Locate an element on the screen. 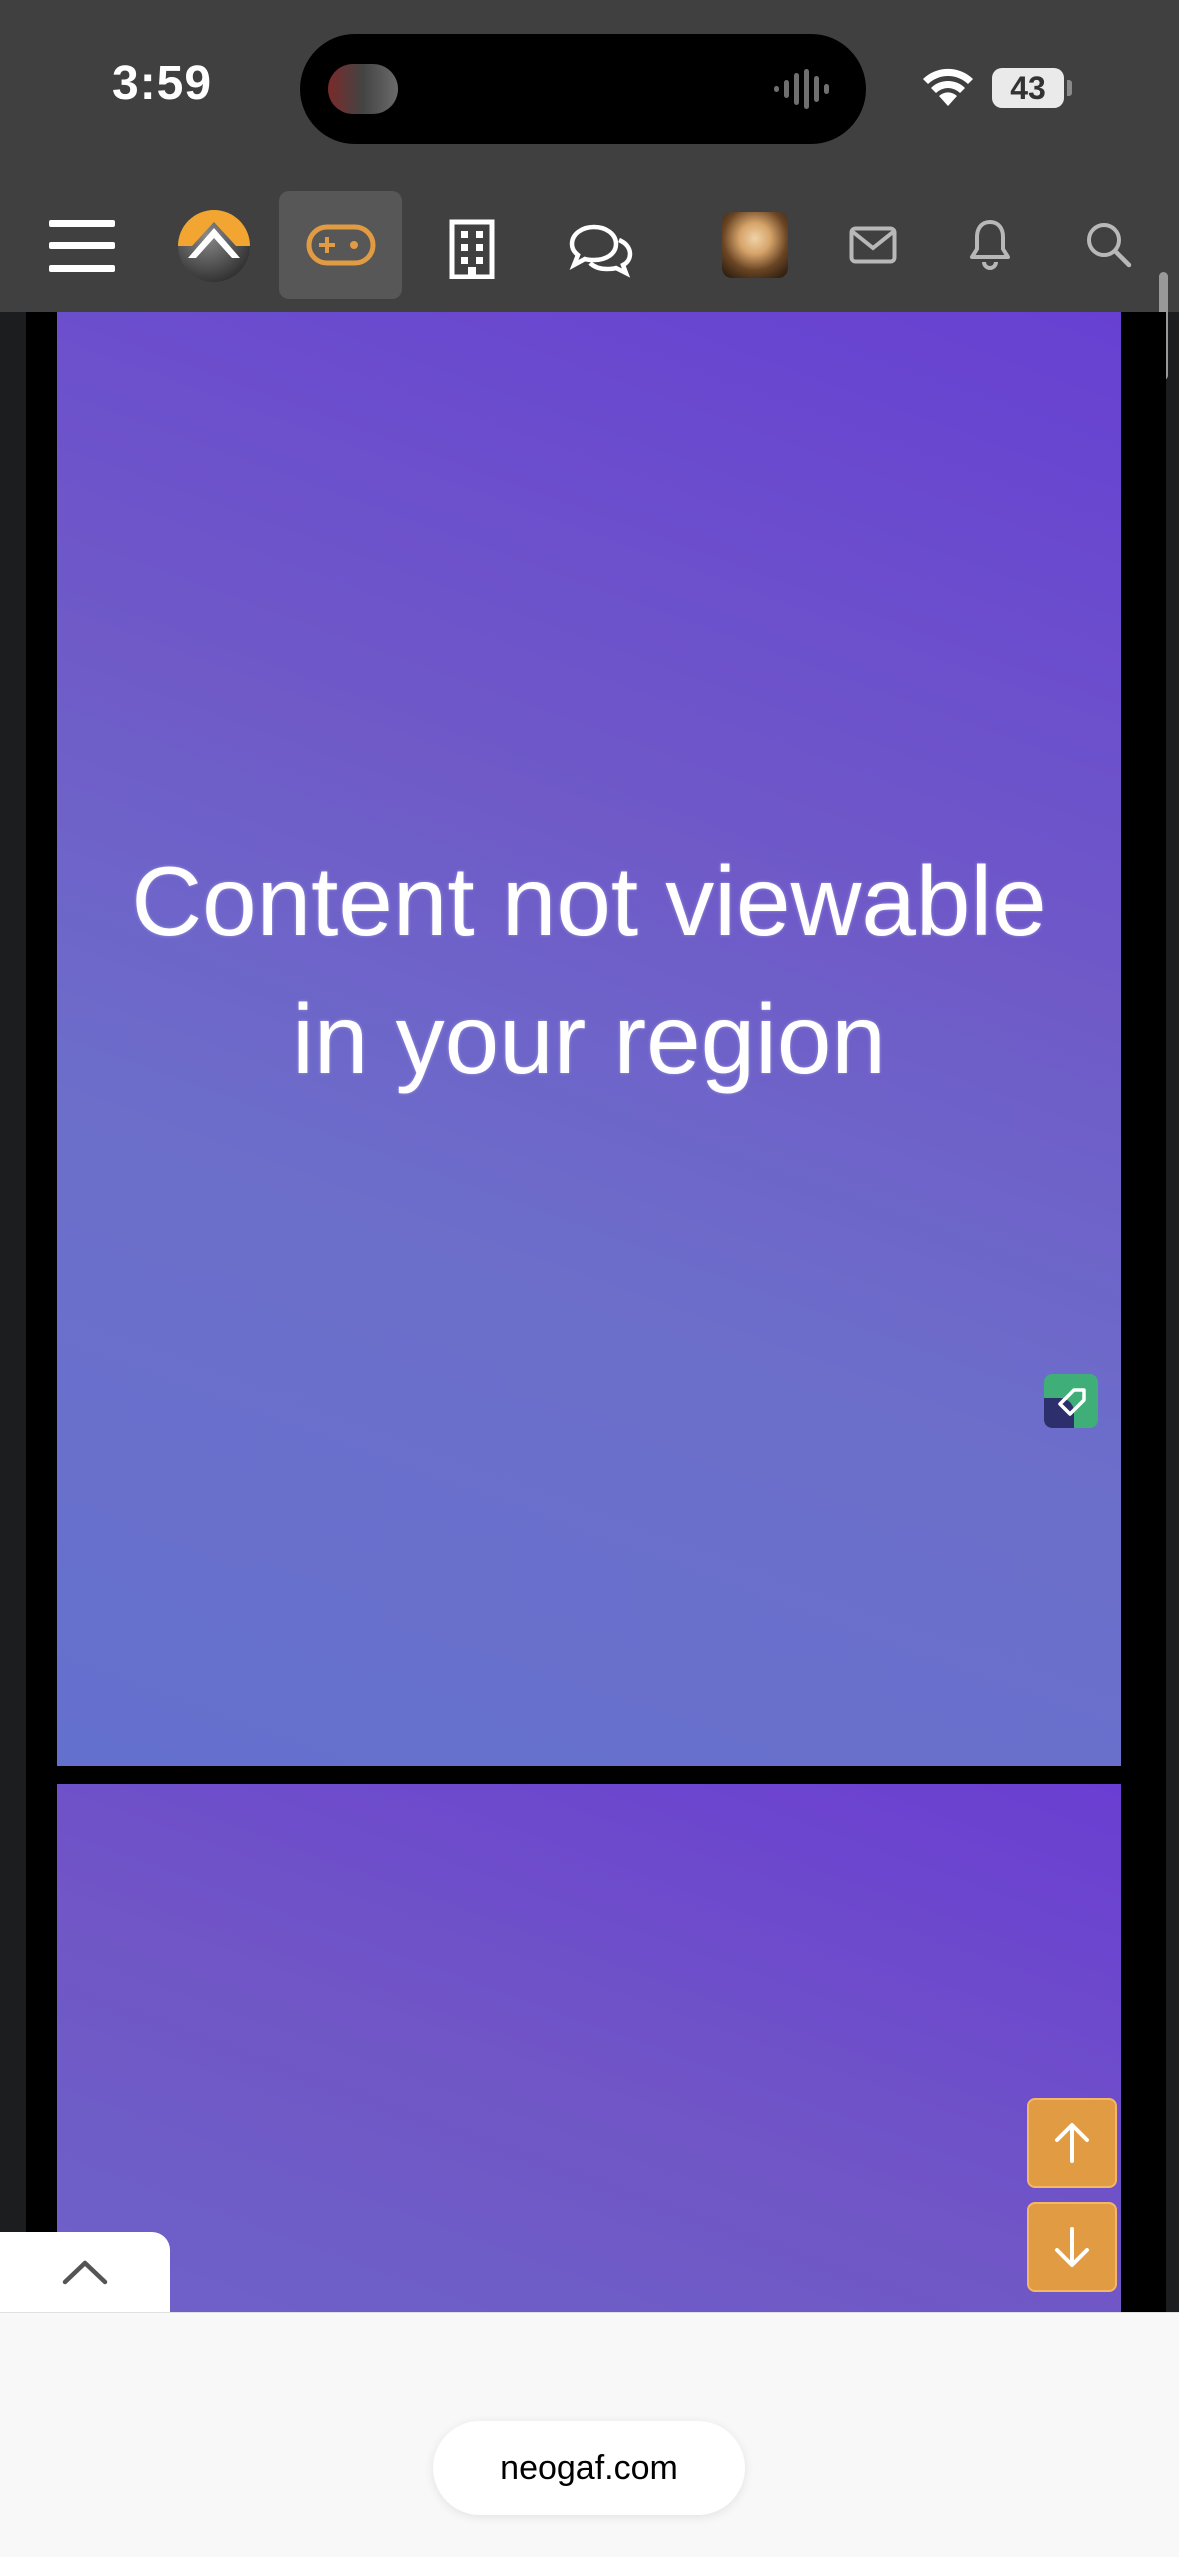  search-icon is located at coordinates (1109, 245).